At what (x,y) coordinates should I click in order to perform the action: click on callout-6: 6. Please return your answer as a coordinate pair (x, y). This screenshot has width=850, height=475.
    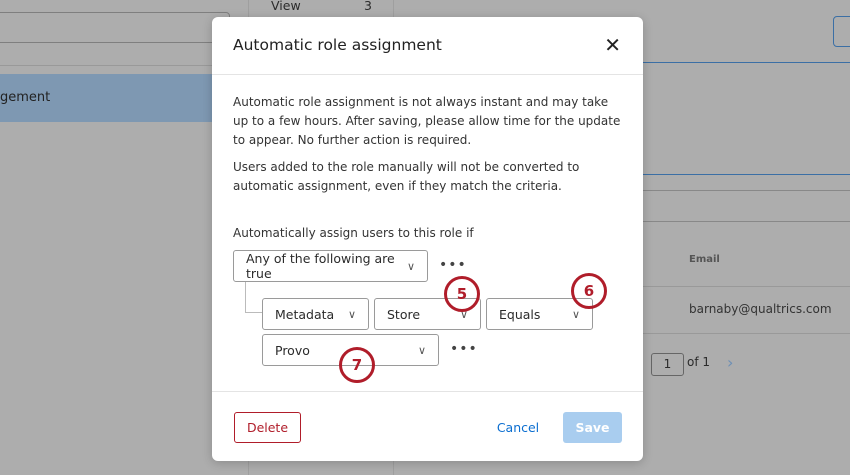
    Looking at the image, I should click on (589, 291).